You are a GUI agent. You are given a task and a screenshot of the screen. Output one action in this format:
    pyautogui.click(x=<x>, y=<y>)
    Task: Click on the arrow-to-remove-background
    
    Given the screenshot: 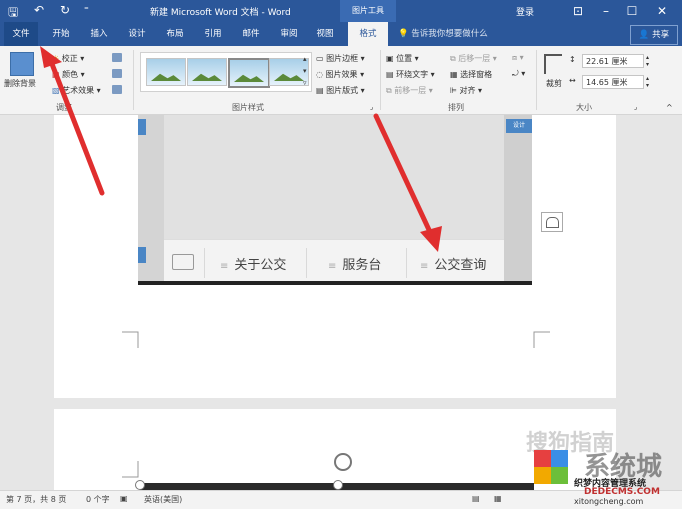 What is the action you would take?
    pyautogui.click(x=72, y=121)
    